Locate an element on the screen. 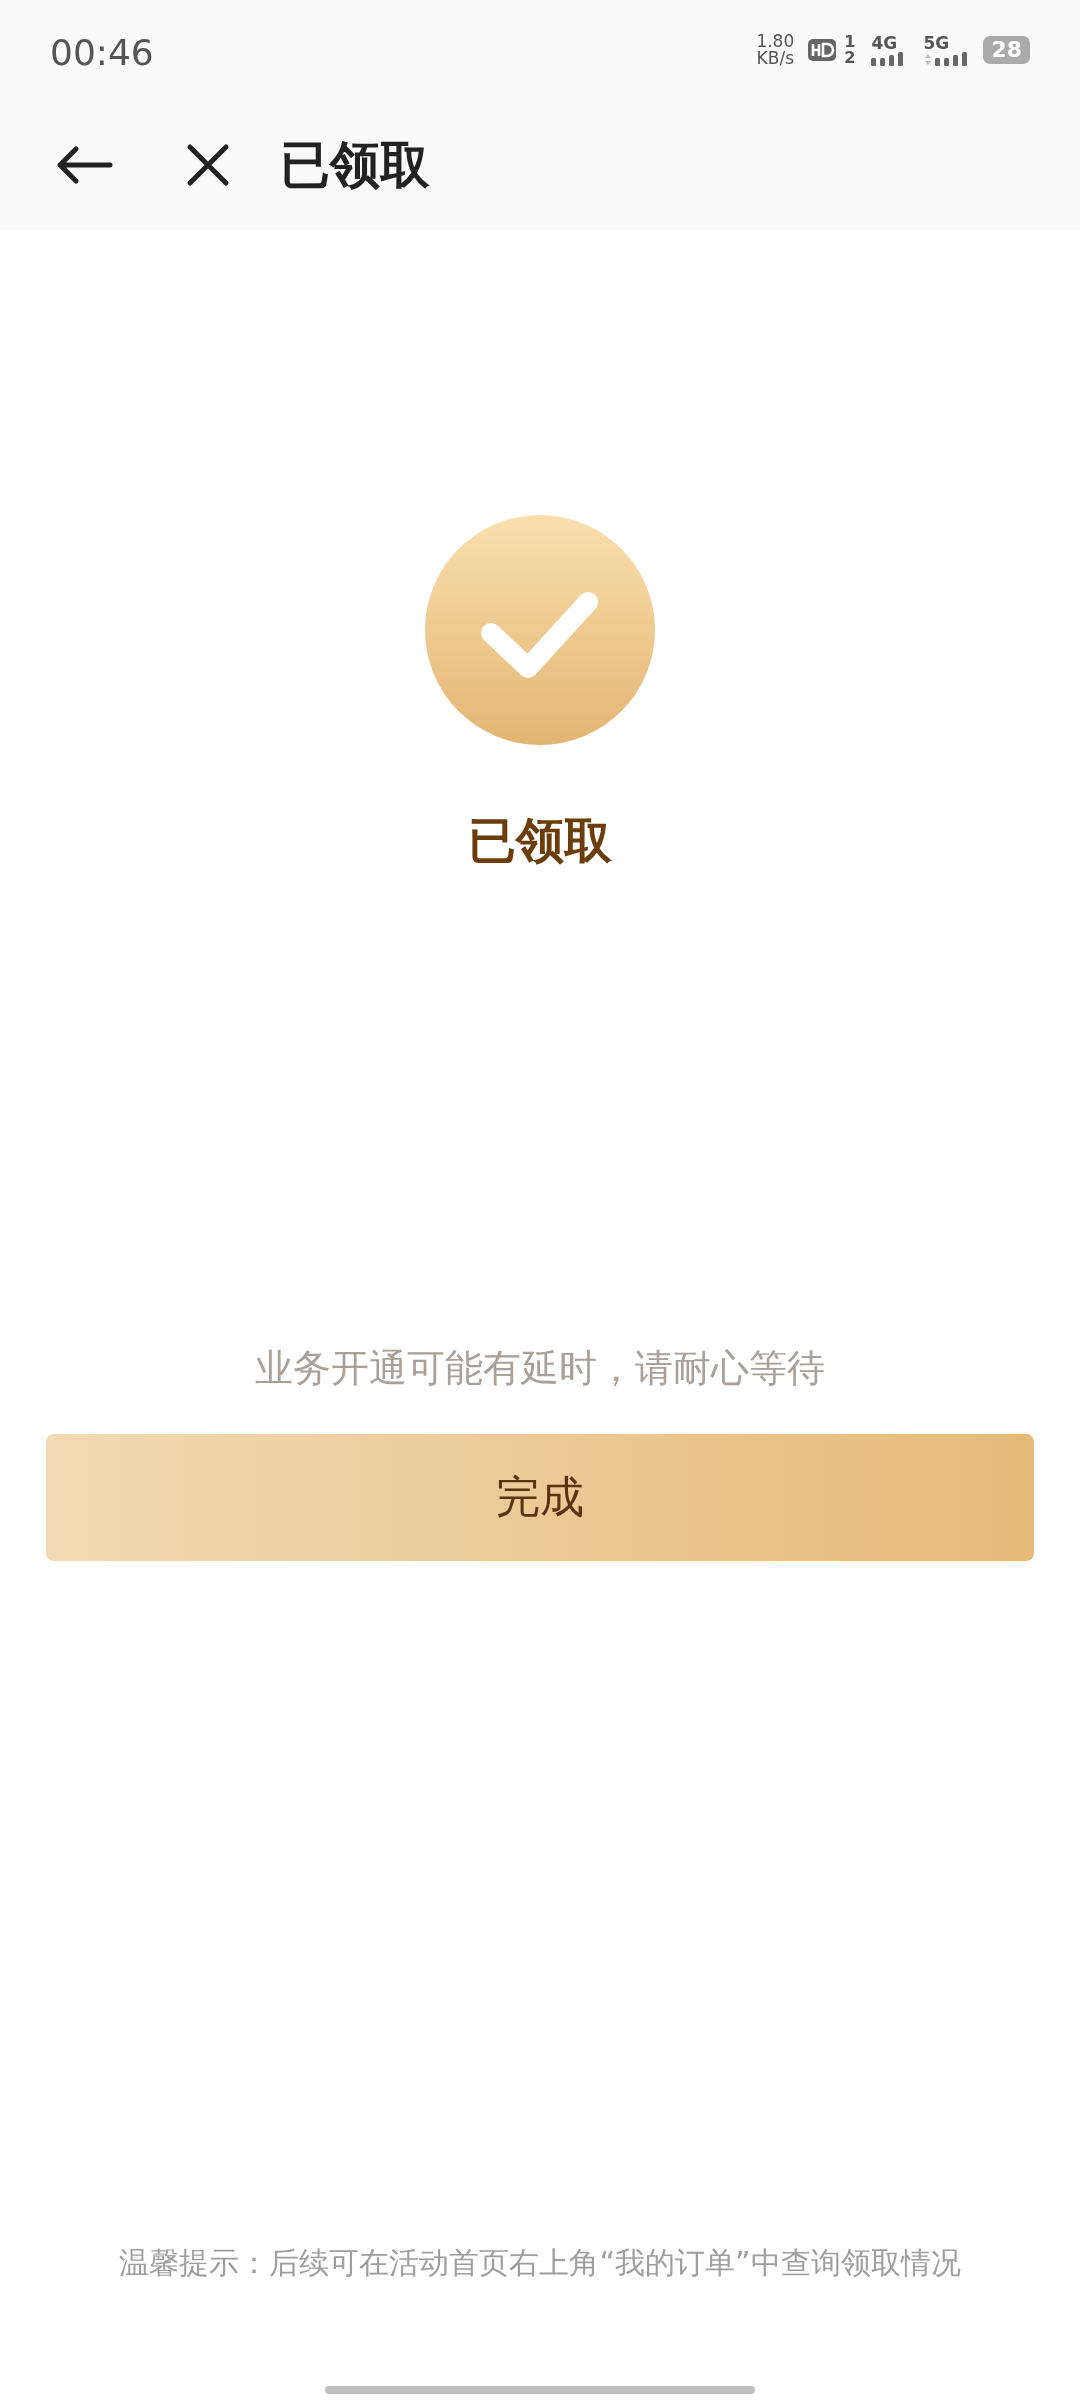 The width and height of the screenshot is (1080, 2400). network-type: 4G is located at coordinates (884, 43).